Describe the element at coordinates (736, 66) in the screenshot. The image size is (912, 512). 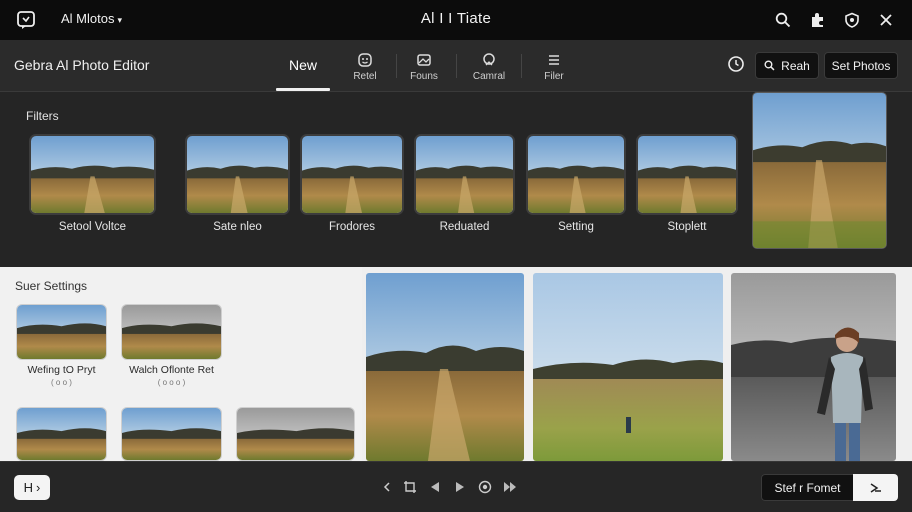
I see `history-clock-icon` at that location.